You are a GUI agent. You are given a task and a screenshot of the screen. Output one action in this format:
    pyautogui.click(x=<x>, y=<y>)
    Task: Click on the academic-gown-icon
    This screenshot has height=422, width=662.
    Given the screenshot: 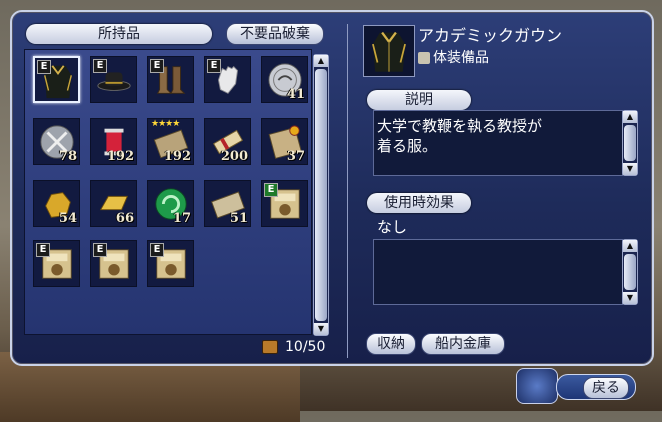 What is the action you would take?
    pyautogui.click(x=389, y=51)
    